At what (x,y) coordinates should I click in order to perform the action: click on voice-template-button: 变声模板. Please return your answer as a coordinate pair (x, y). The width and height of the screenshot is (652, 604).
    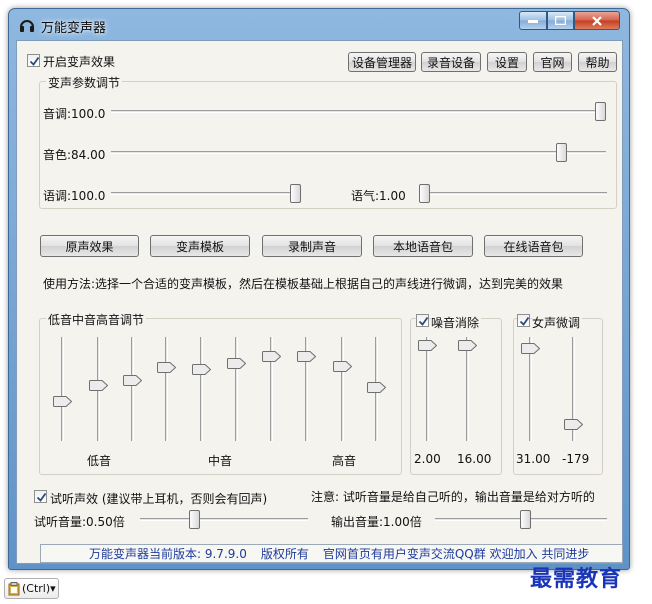
    Looking at the image, I should click on (200, 246).